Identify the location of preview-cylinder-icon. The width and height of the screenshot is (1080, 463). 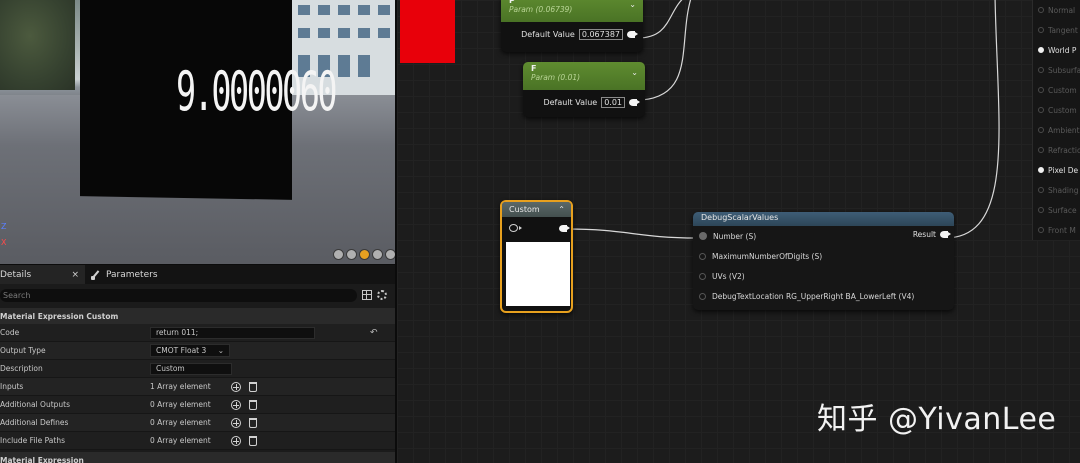
(351, 254).